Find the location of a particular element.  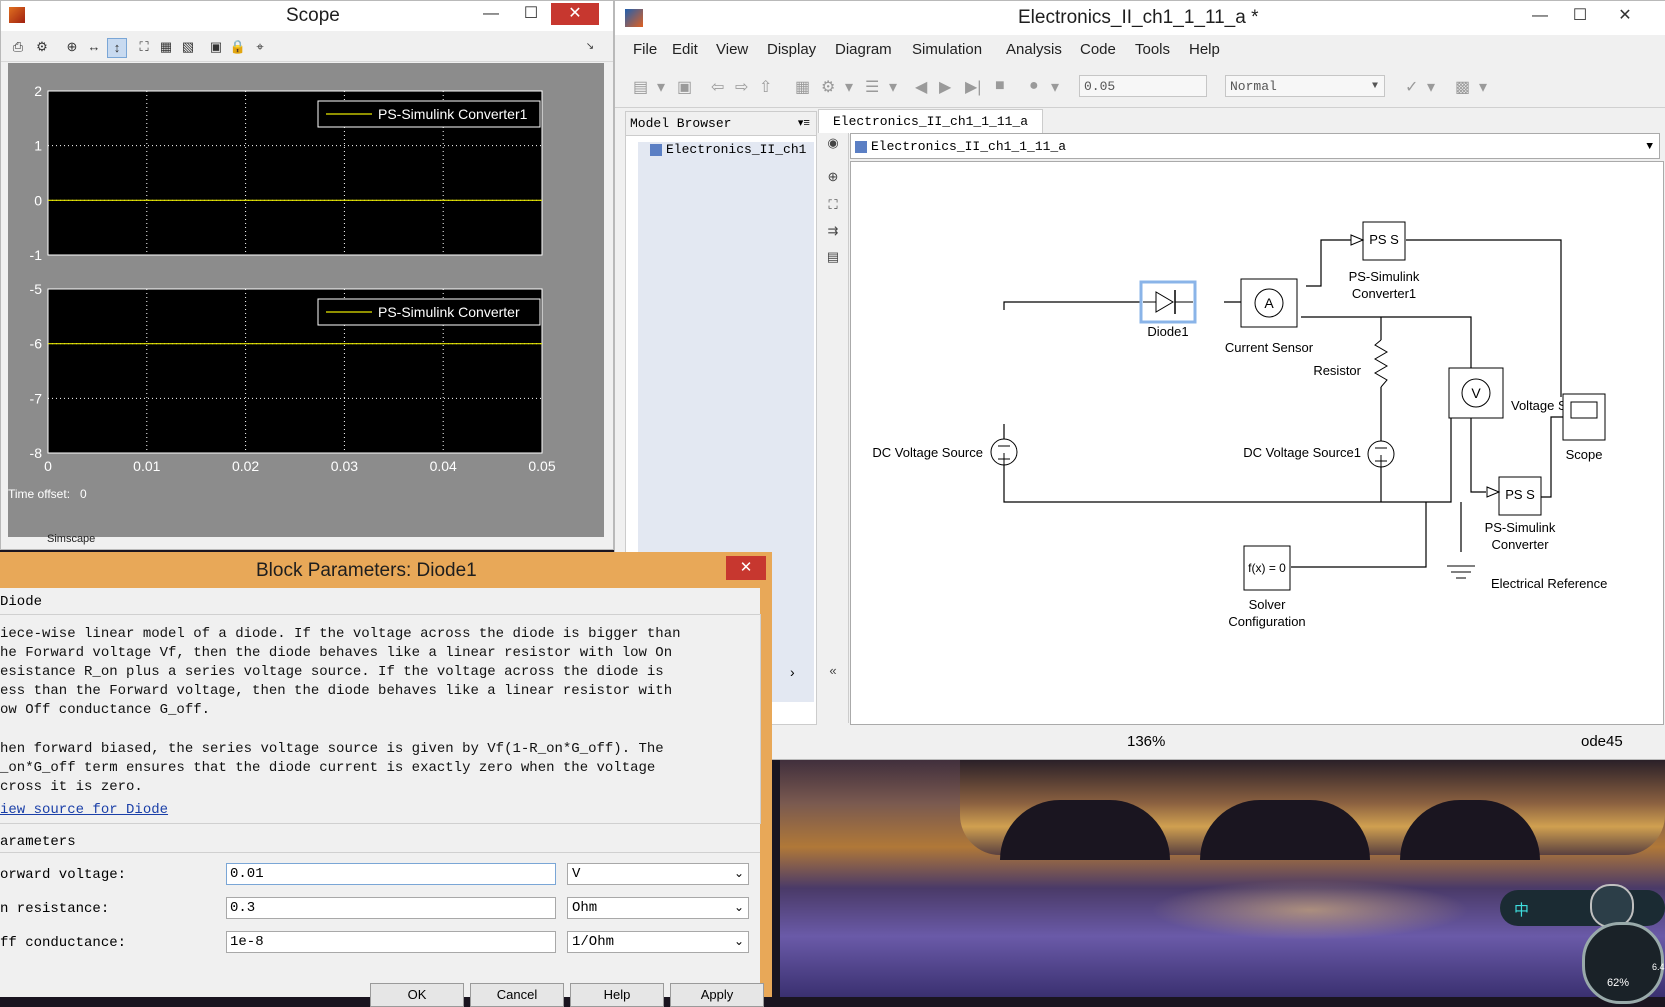

record-icon: ● is located at coordinates (1034, 86).